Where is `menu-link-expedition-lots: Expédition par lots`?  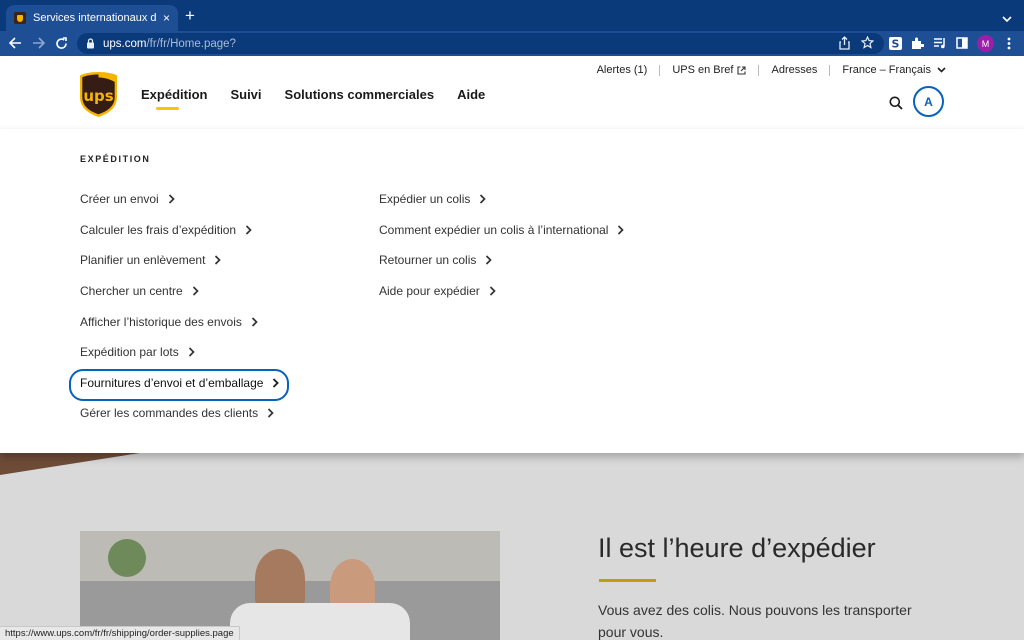
menu-link-expedition-lots: Expédition par lots is located at coordinates (179, 352).